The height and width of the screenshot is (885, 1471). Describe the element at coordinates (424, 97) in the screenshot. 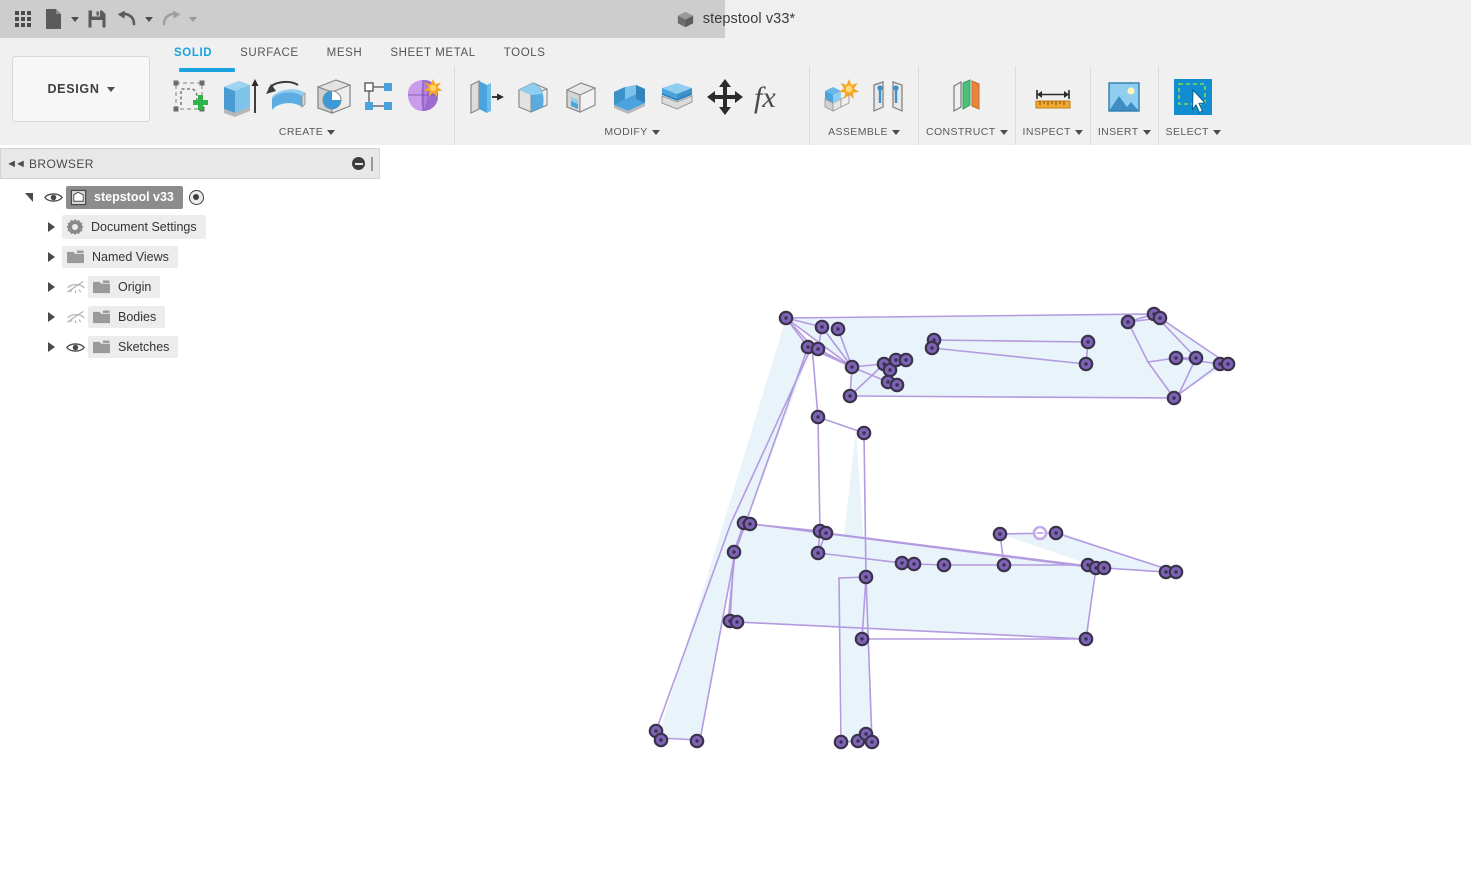

I see `form-tool` at that location.